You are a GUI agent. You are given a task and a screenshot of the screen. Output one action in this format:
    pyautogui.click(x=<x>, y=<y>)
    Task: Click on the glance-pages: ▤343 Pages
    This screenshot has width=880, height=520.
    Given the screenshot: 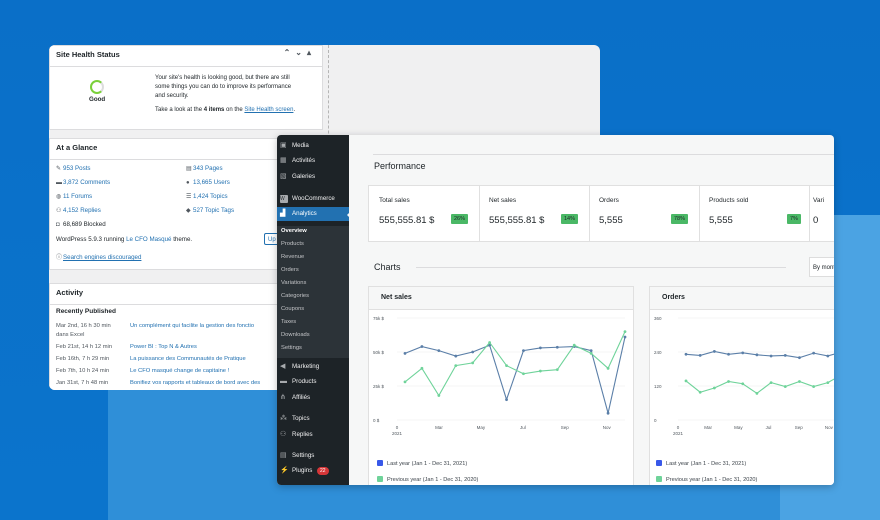 What is the action you would take?
    pyautogui.click(x=204, y=168)
    